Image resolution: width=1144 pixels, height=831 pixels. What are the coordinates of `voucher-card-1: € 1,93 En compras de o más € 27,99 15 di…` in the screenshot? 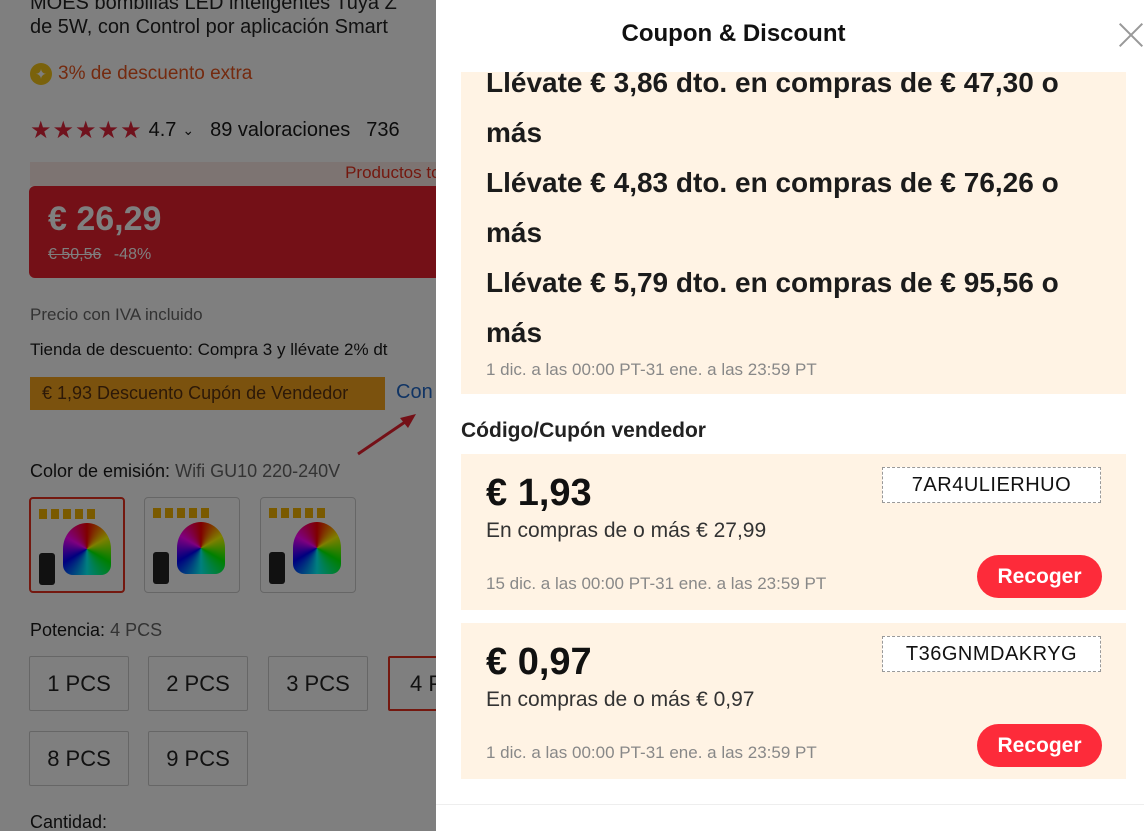 It's located at (793, 532).